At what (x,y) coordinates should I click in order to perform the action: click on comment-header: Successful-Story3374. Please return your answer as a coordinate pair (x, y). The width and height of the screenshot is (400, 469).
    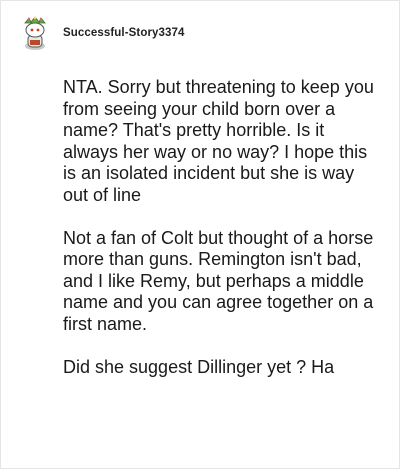
    Looking at the image, I should click on (101, 33).